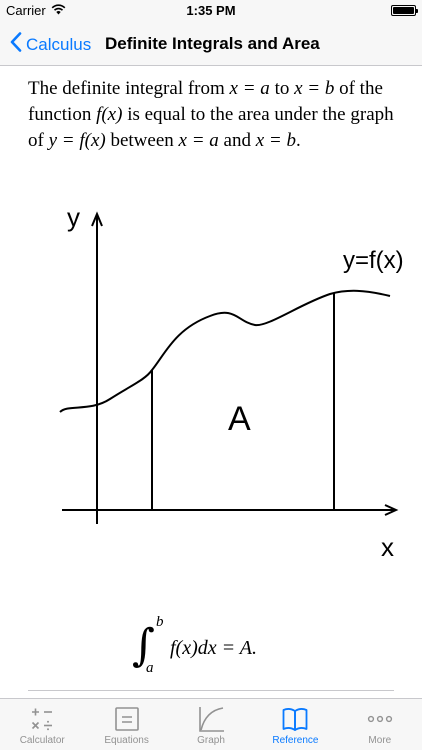 The width and height of the screenshot is (422, 750). I want to click on intro-text: to, so click(282, 88).